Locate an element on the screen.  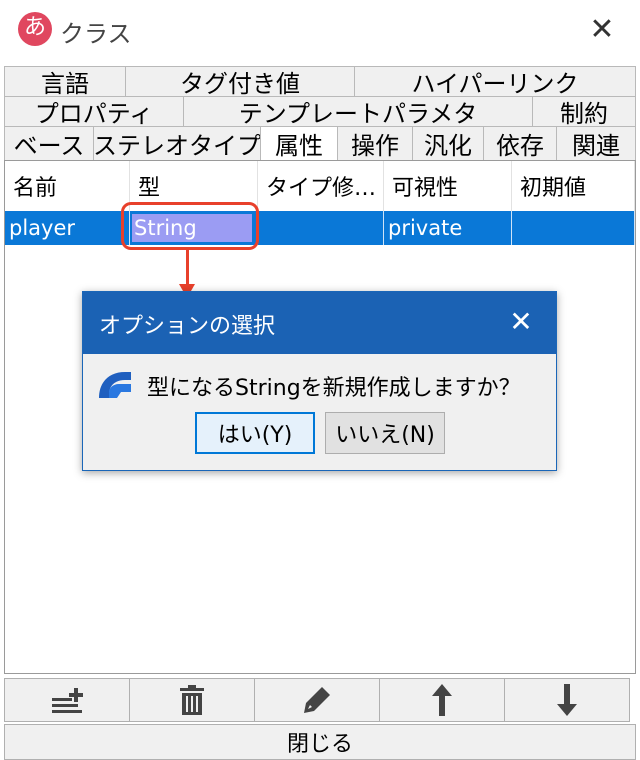
dialog-close-button: ✕ is located at coordinates (521, 322).